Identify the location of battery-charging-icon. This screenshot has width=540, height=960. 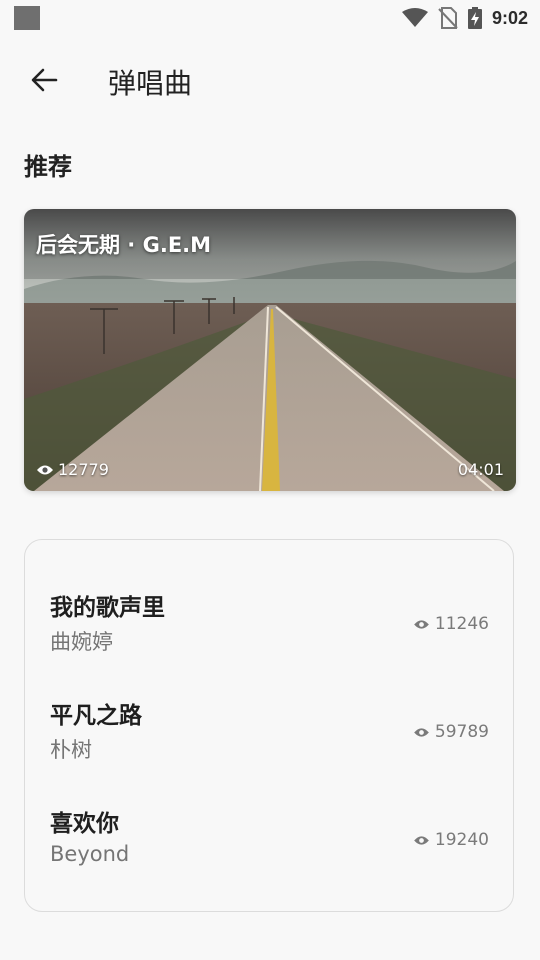
(474, 18).